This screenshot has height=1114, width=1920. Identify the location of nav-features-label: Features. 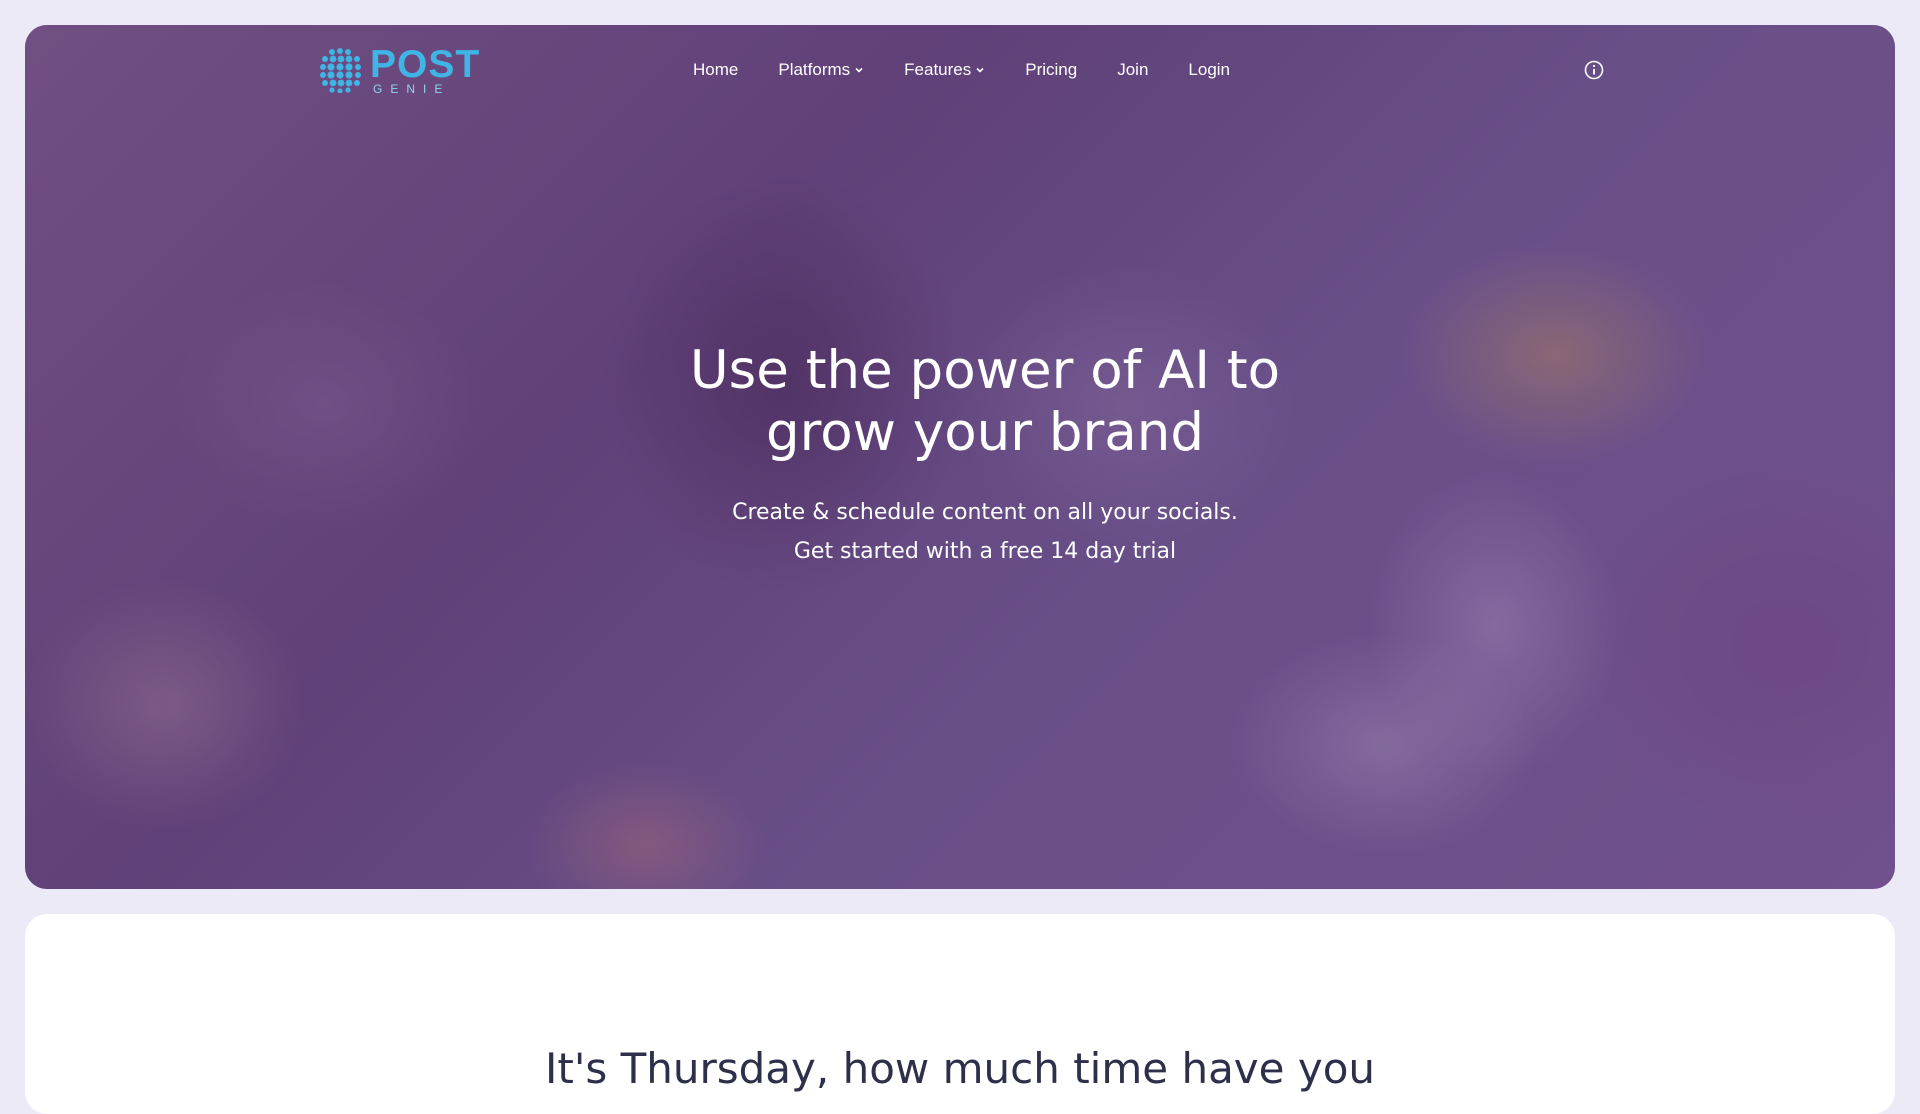
(938, 69).